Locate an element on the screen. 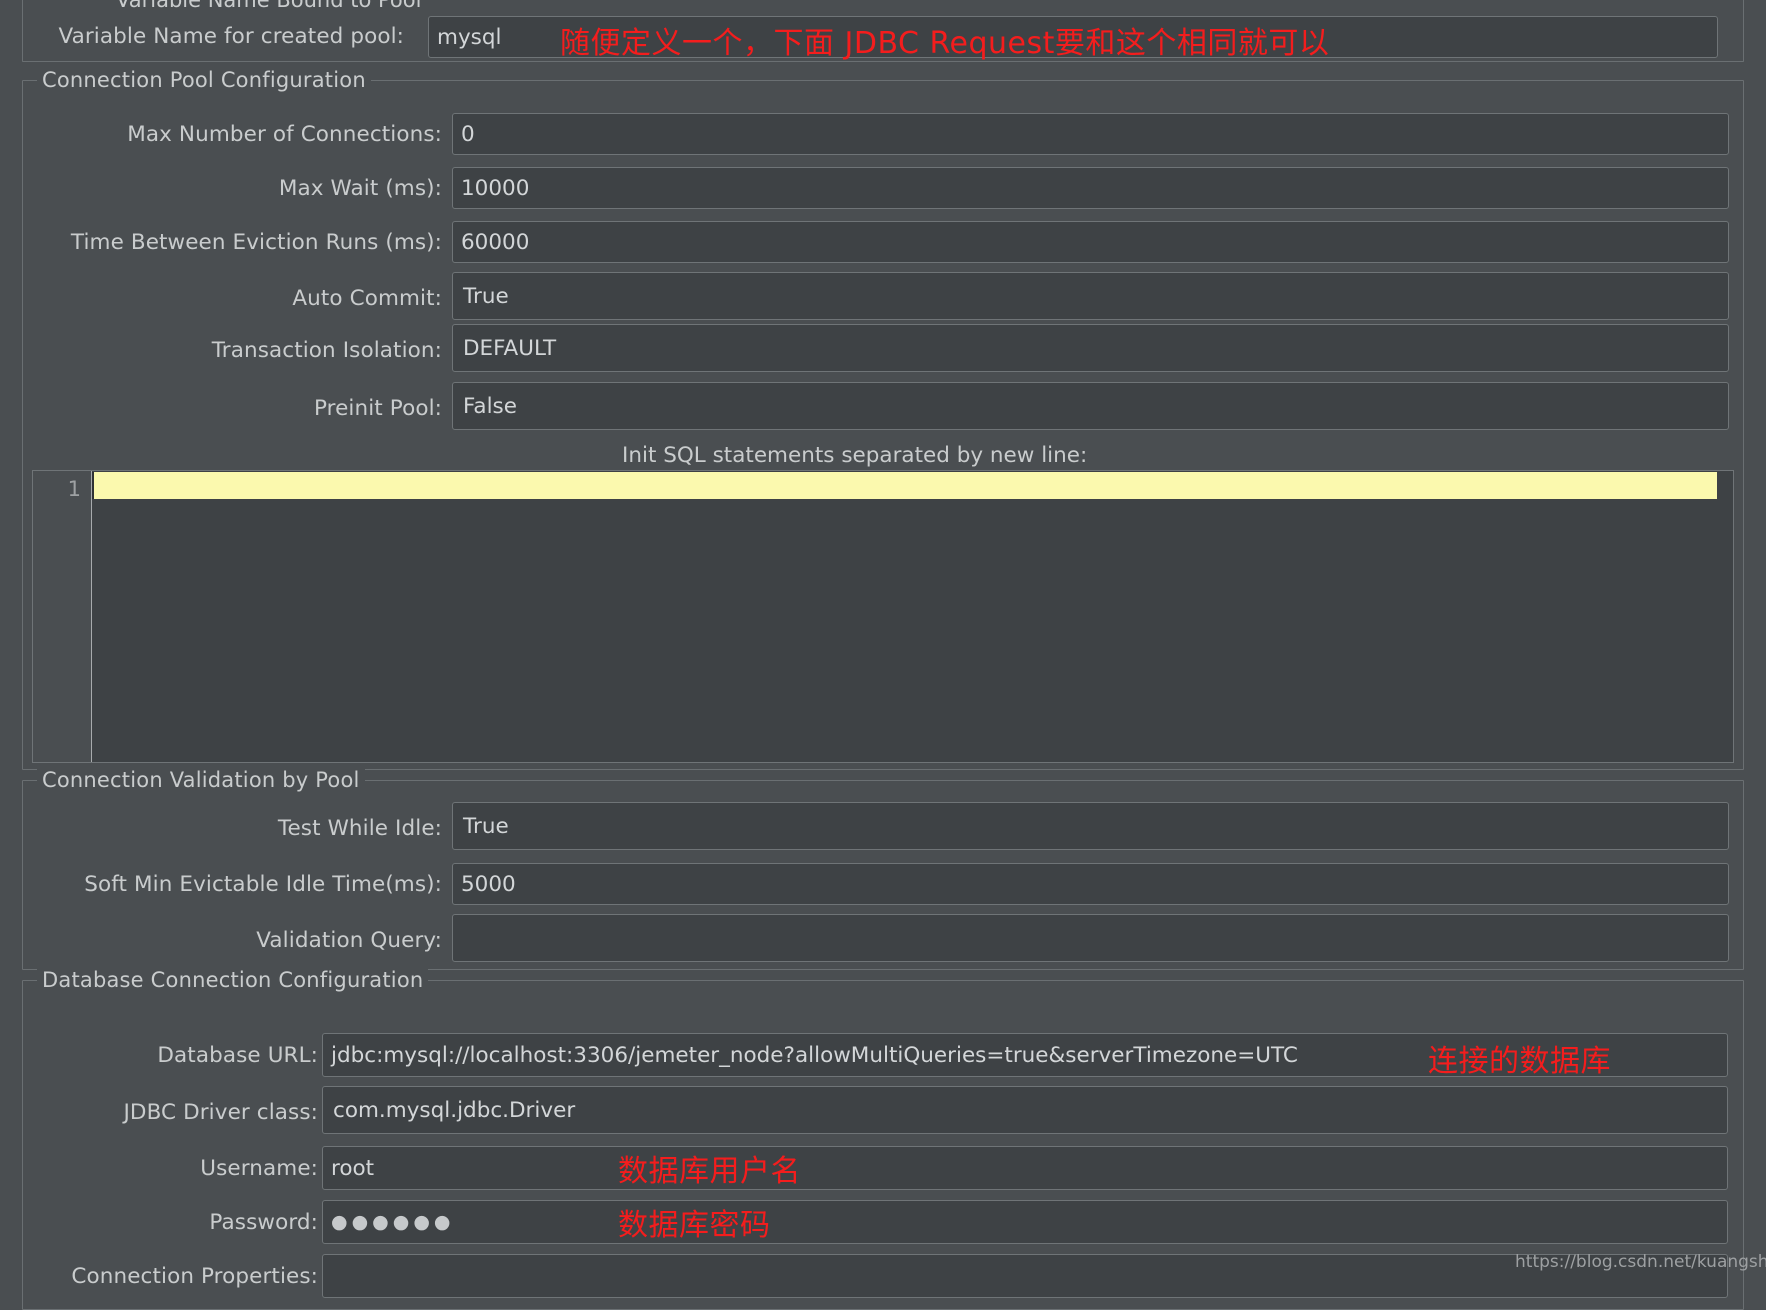 The width and height of the screenshot is (1766, 1310). test-while-idle-select: True is located at coordinates (1090, 826).